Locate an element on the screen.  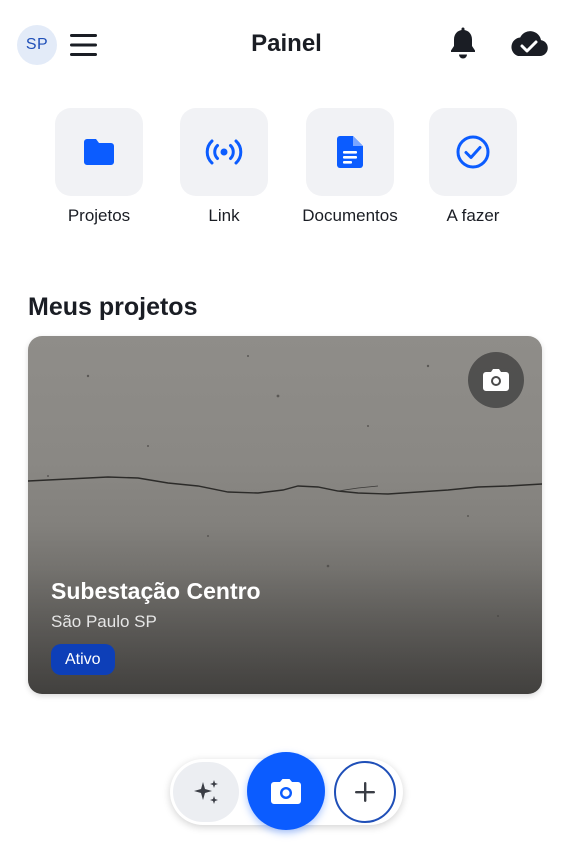
ai-button is located at coordinates (206, 792).